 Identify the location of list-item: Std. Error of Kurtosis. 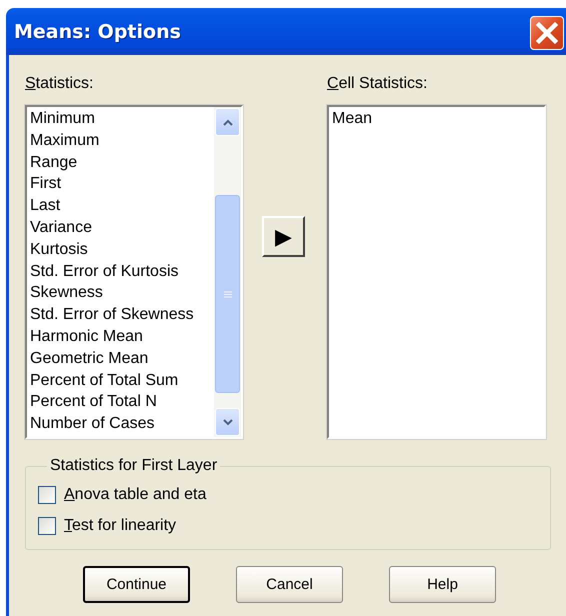
(122, 271).